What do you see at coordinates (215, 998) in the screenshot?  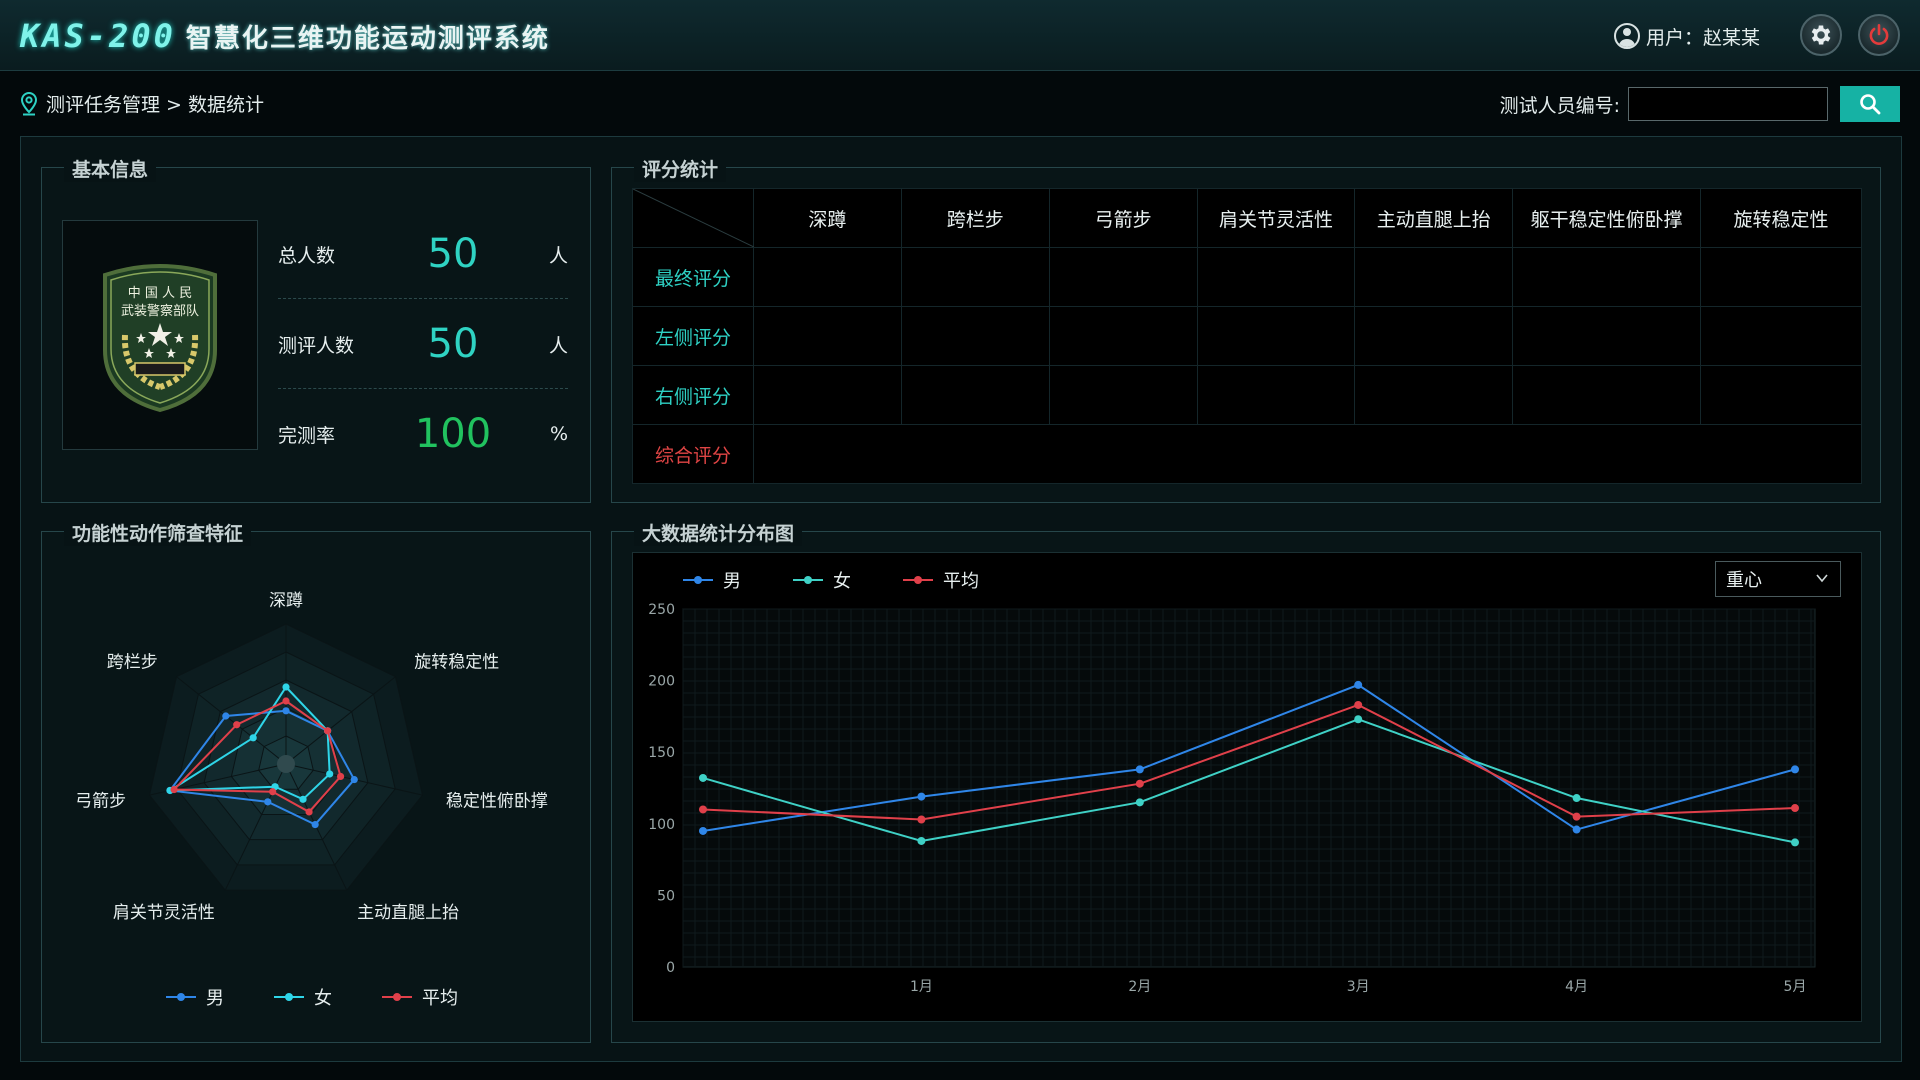 I see `legend-label: 男` at bounding box center [215, 998].